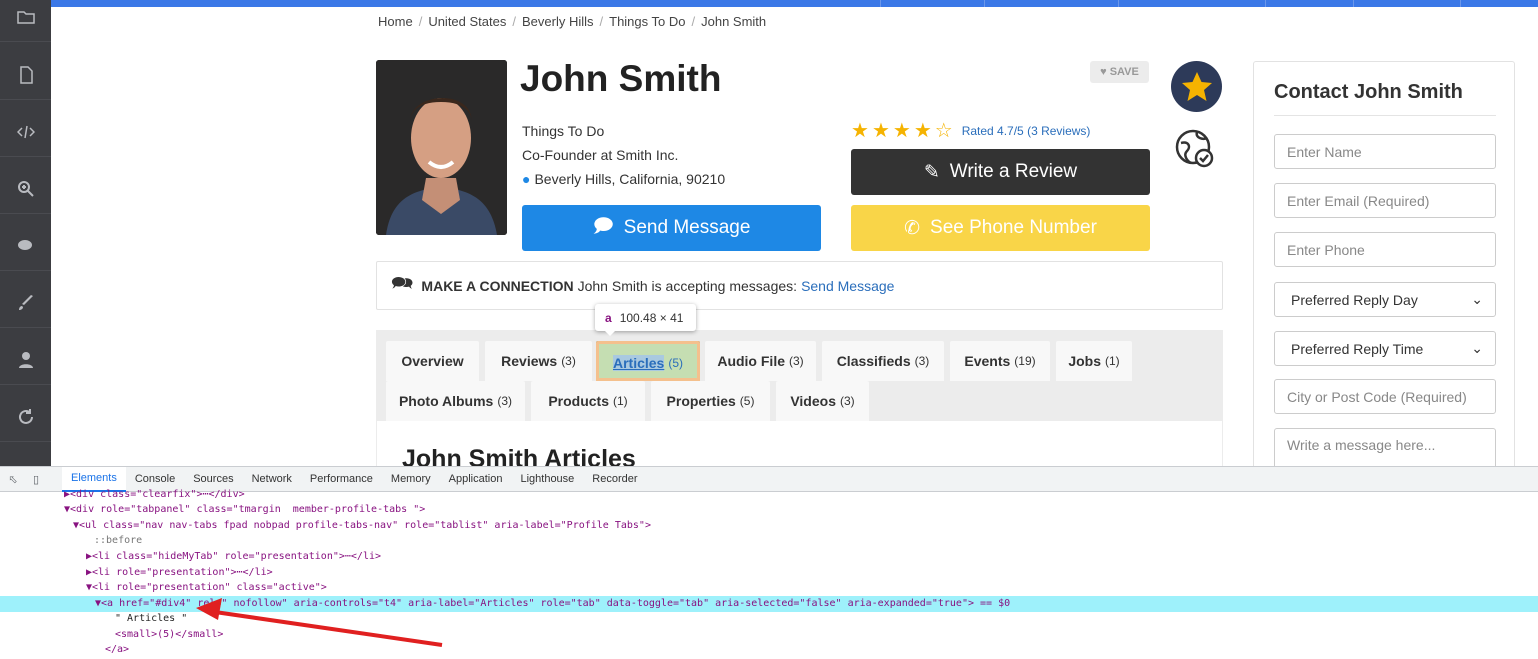 This screenshot has height=659, width=1538. I want to click on inspect-element-icon: ⬁, so click(13, 479).